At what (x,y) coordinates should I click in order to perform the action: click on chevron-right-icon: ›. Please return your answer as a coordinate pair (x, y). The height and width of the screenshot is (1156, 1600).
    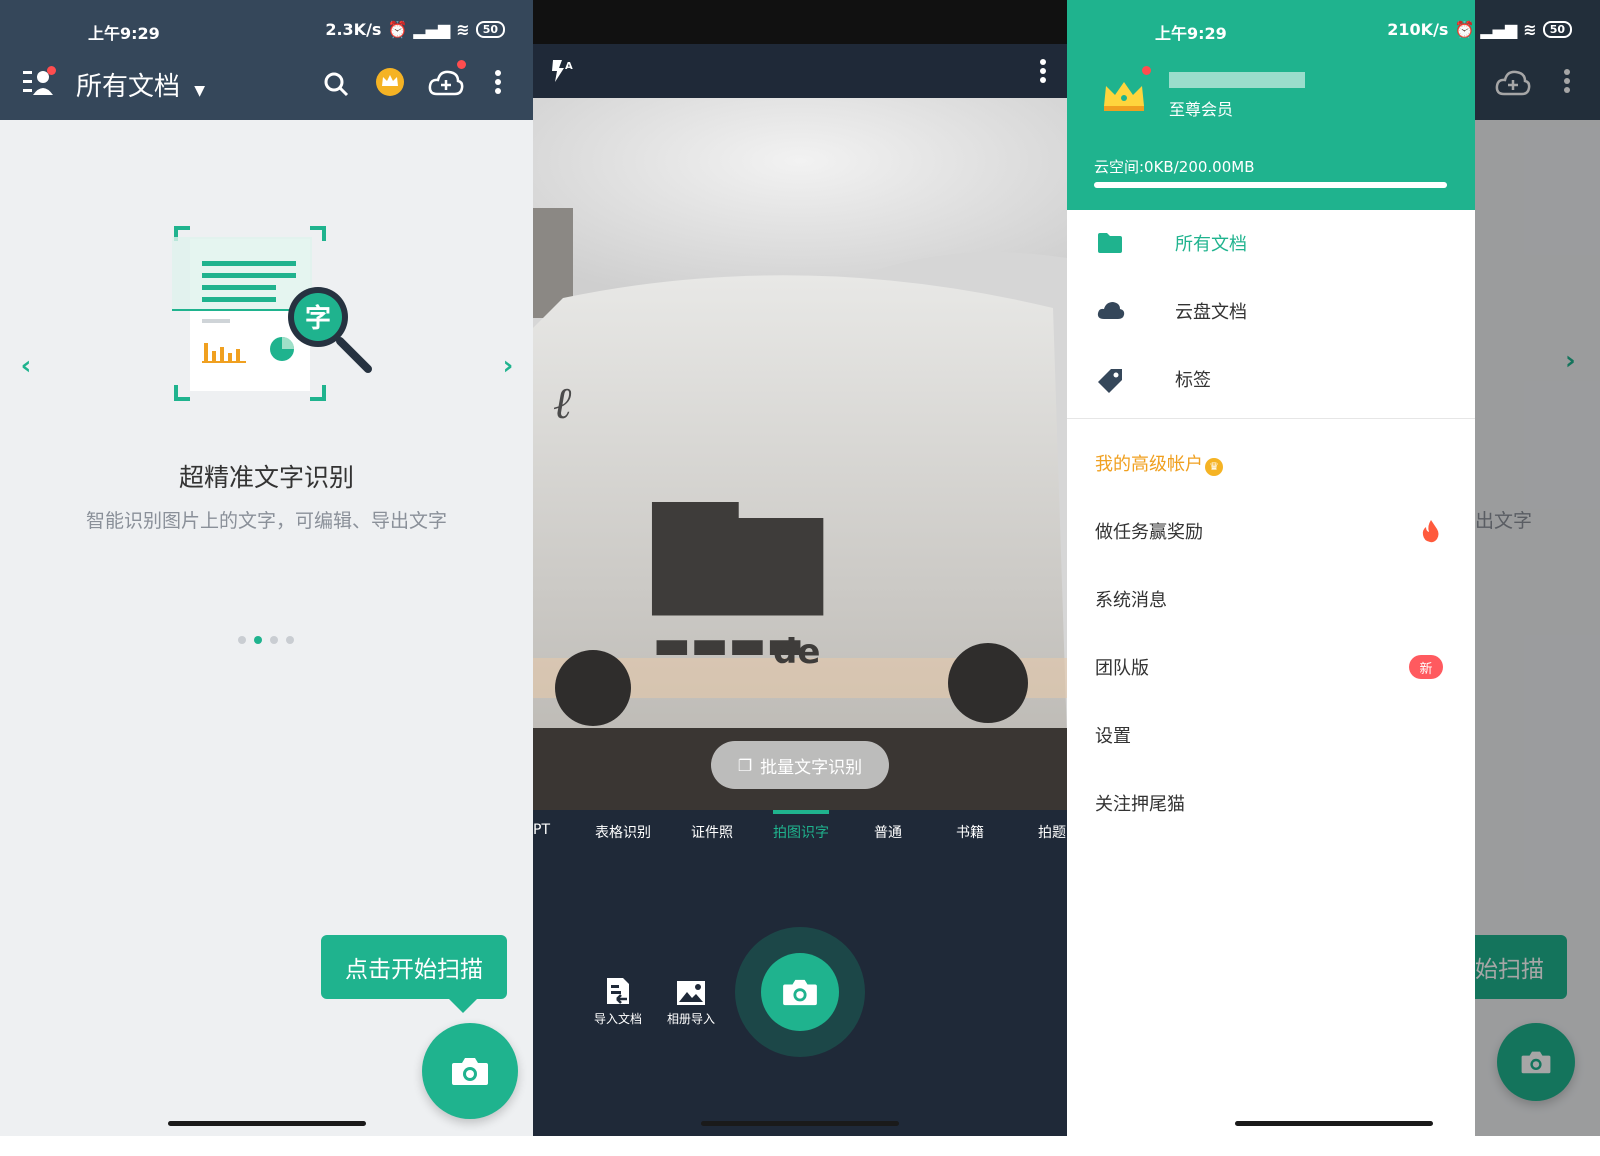
    Looking at the image, I should click on (508, 366).